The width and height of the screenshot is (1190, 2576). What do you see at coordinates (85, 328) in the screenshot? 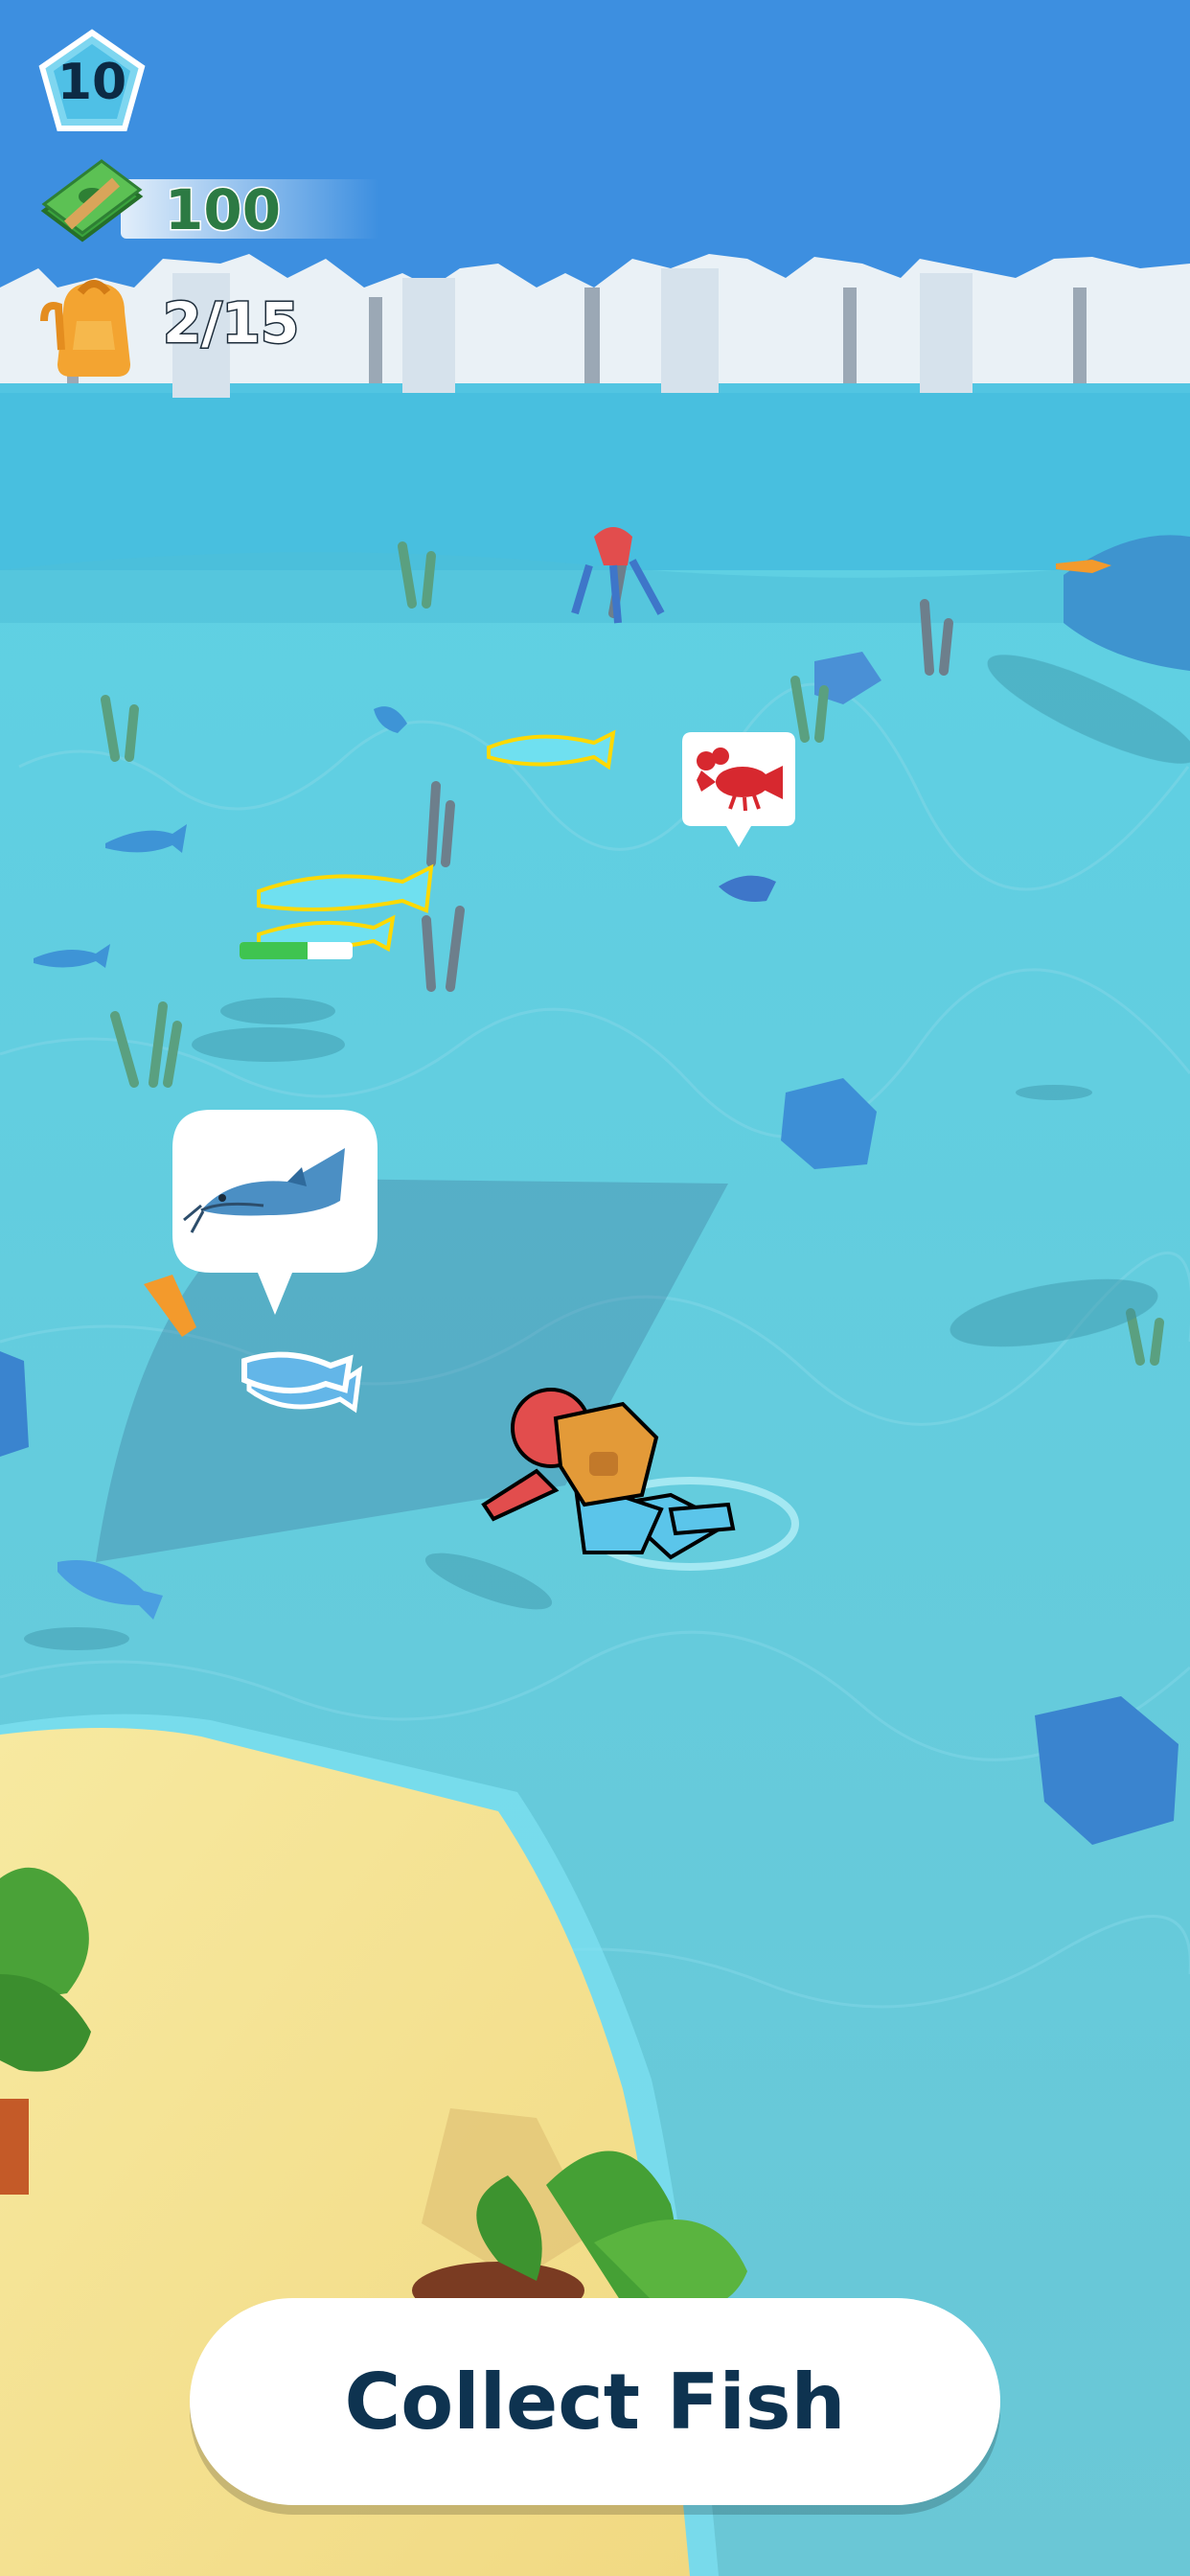
I see `backpack-icon` at bounding box center [85, 328].